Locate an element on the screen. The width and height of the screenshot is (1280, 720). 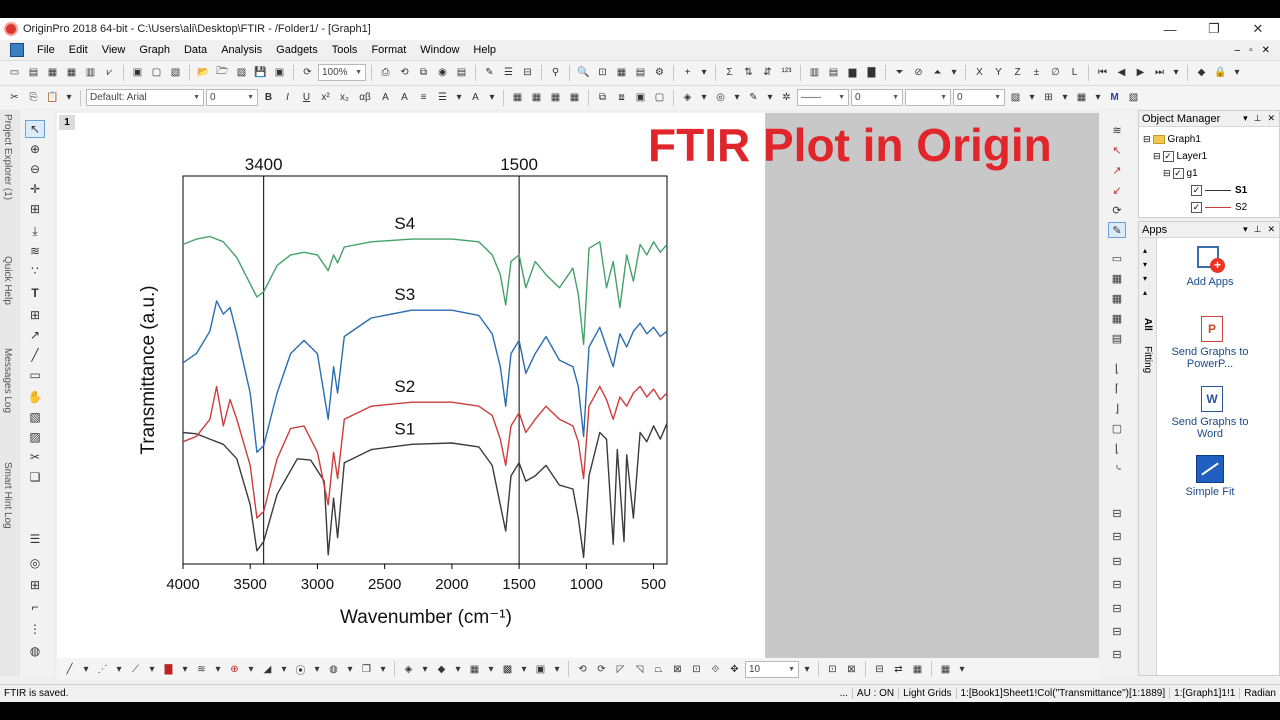
tree-graph1: ⊟ Graph1 is located at coordinates (1172, 139).